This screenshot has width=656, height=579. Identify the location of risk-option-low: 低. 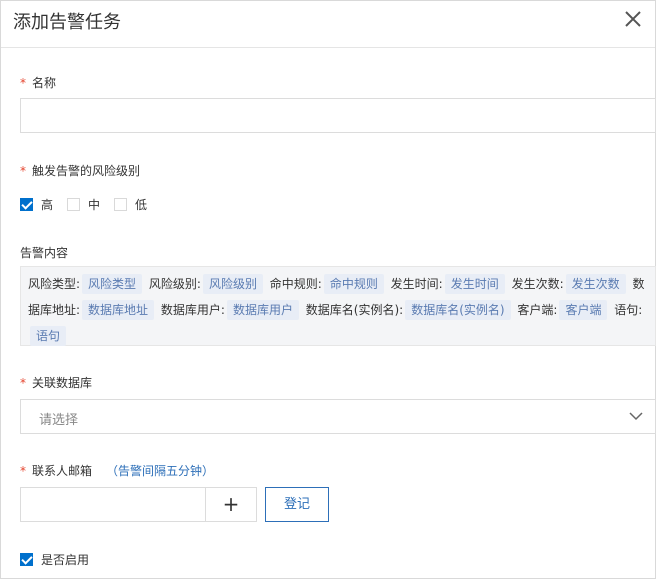
(130, 204).